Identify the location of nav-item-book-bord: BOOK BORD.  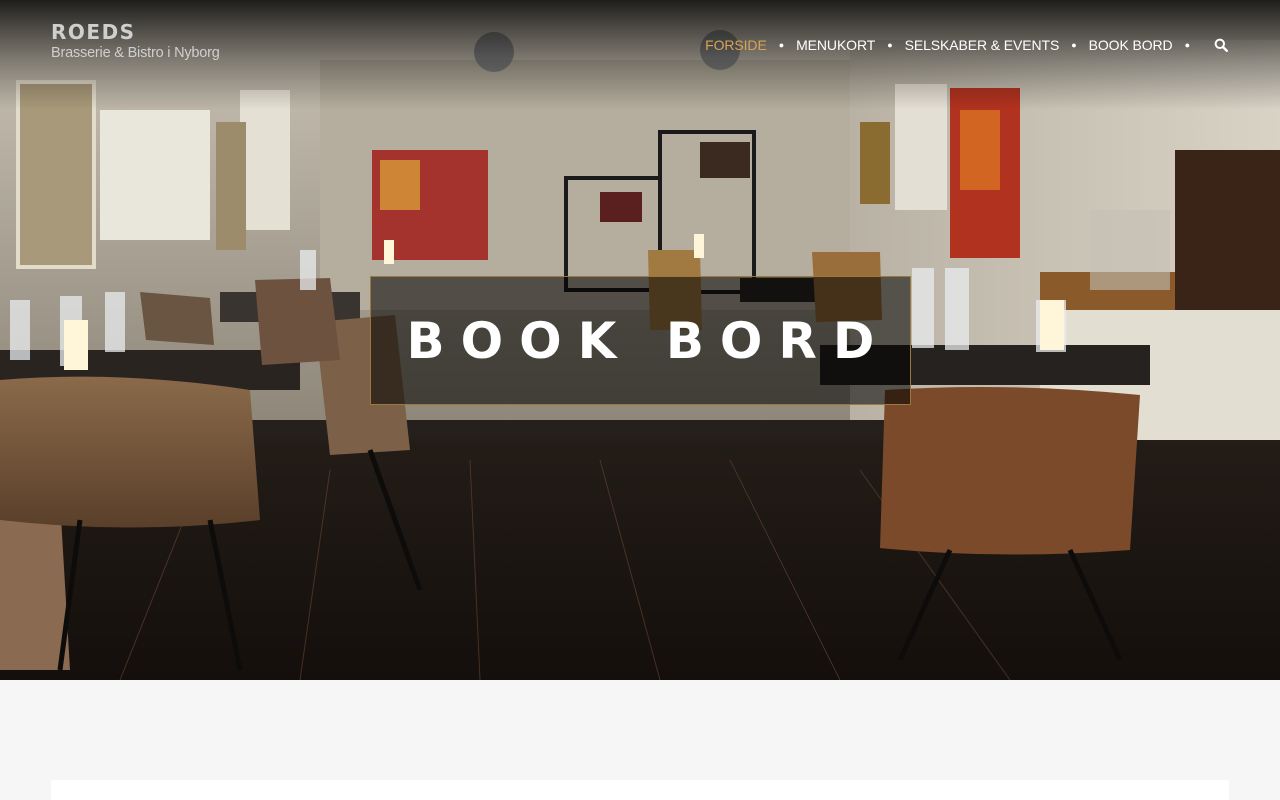
(1131, 45).